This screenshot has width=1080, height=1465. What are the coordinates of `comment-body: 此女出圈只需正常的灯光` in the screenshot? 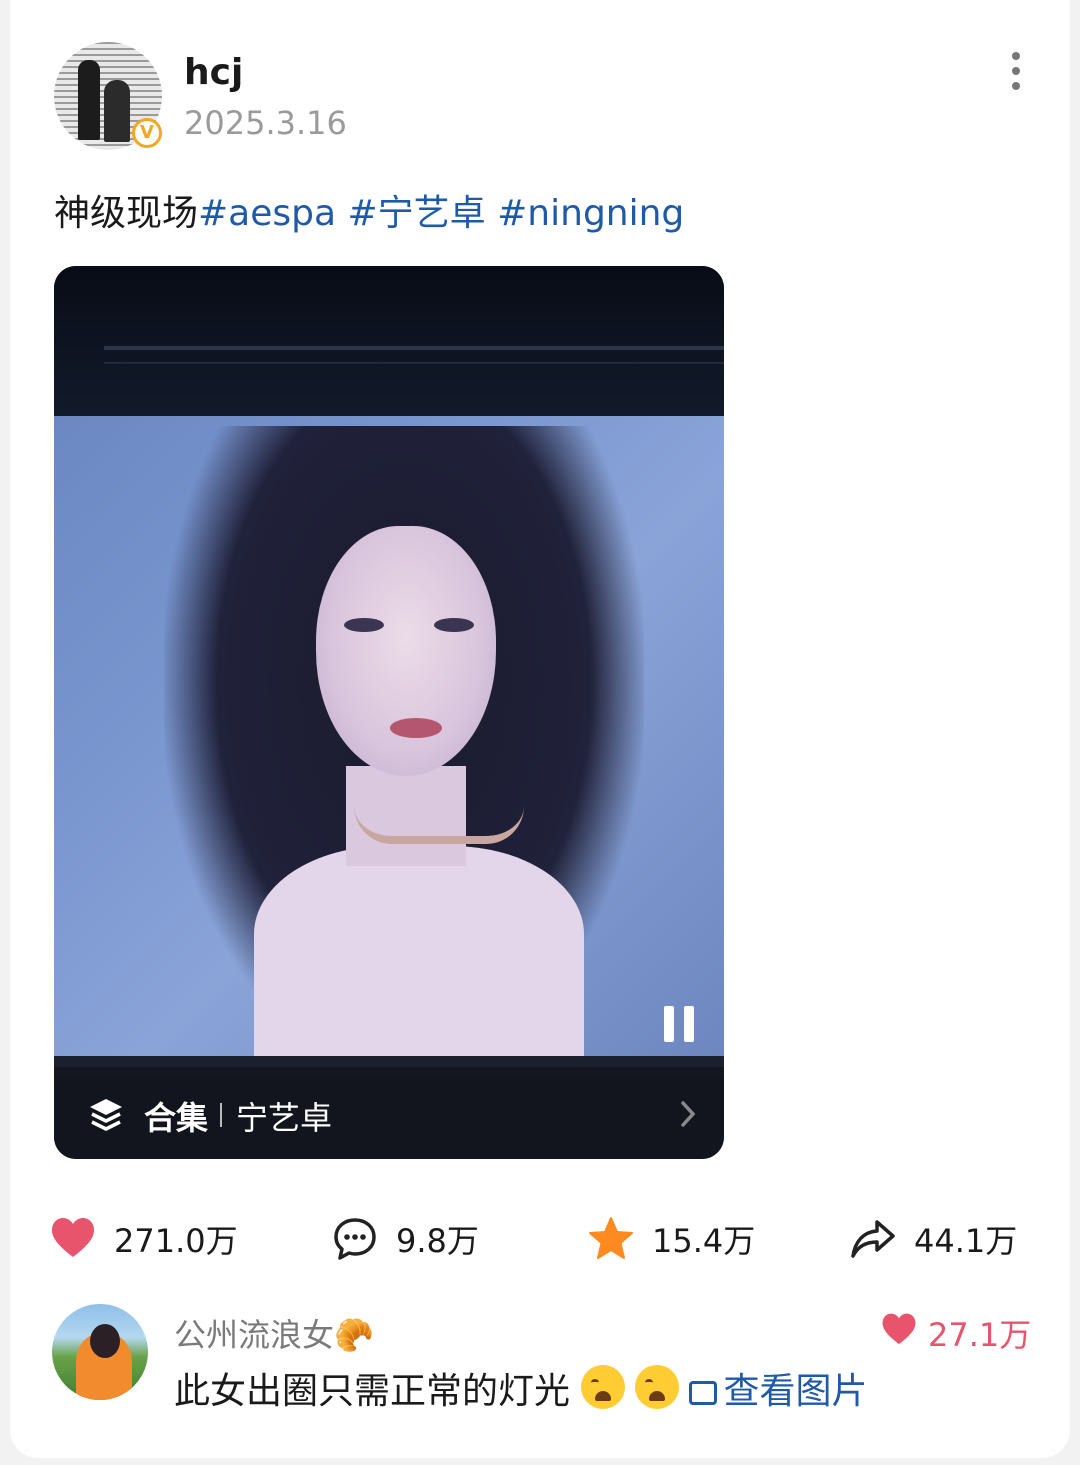 It's located at (372, 1391).